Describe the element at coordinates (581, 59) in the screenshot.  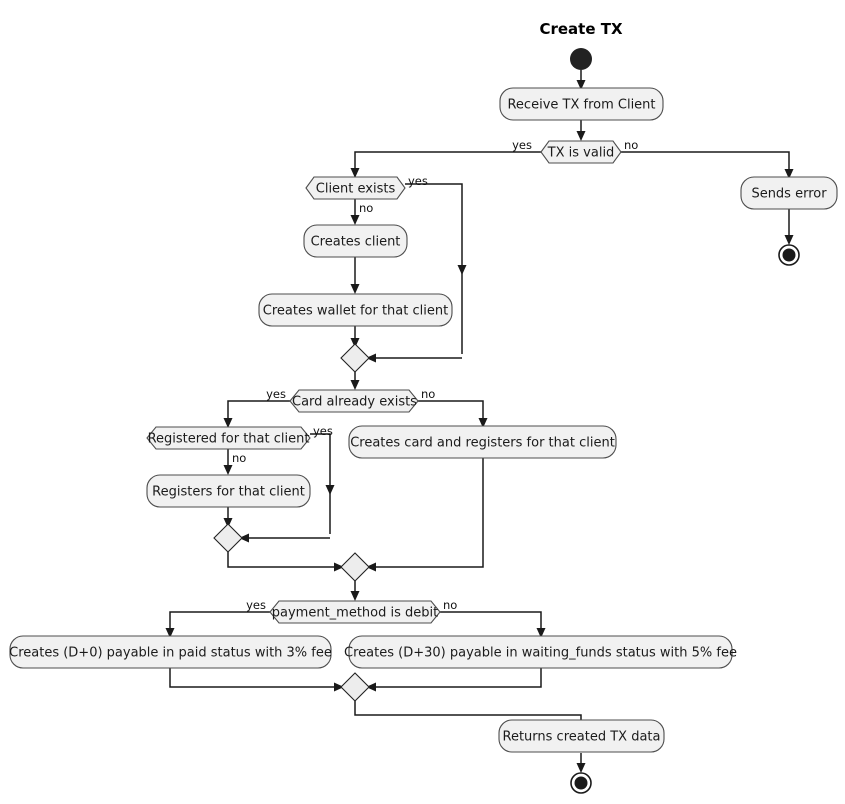
I see `start-node` at that location.